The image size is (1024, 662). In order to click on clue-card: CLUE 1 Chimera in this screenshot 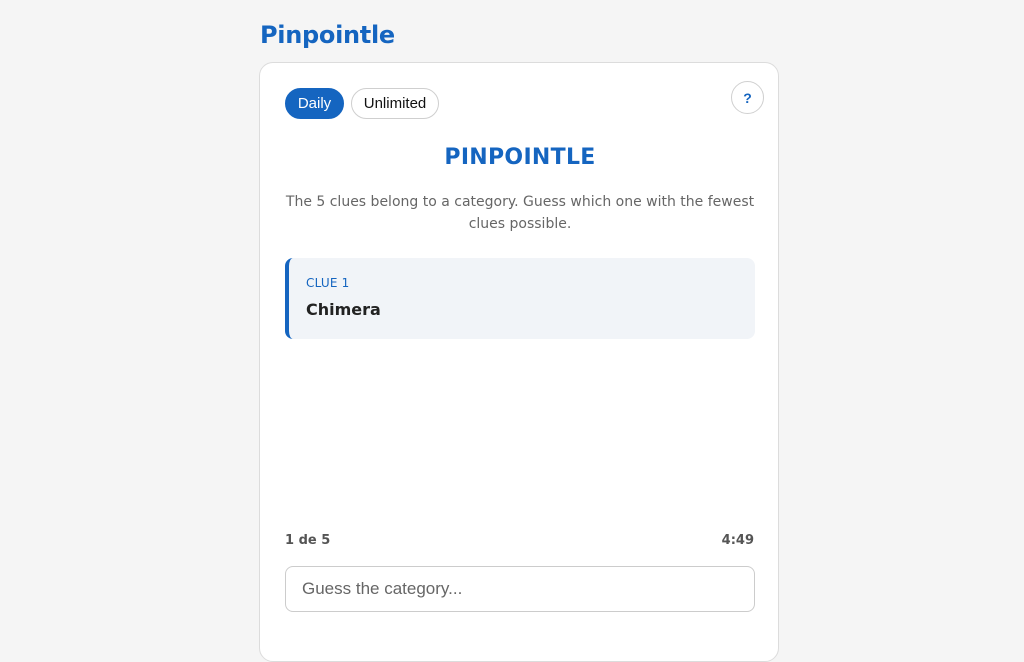, I will do `click(520, 298)`.